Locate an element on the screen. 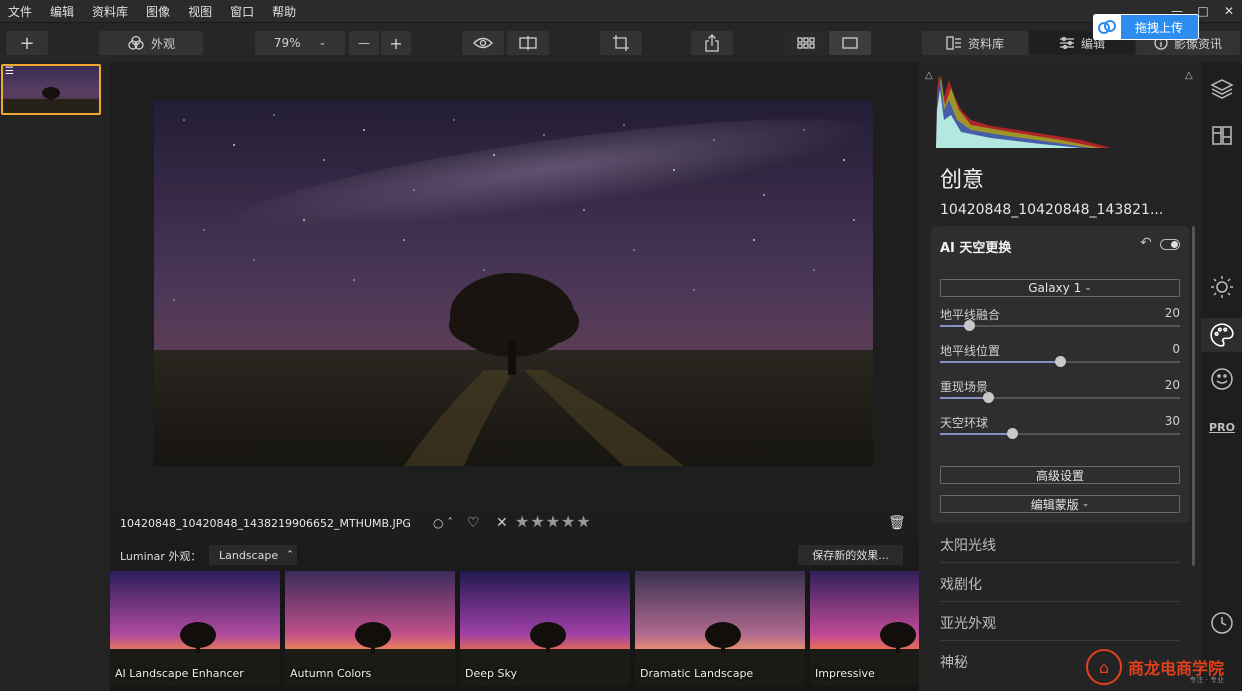  crop-icon is located at coordinates (621, 43).